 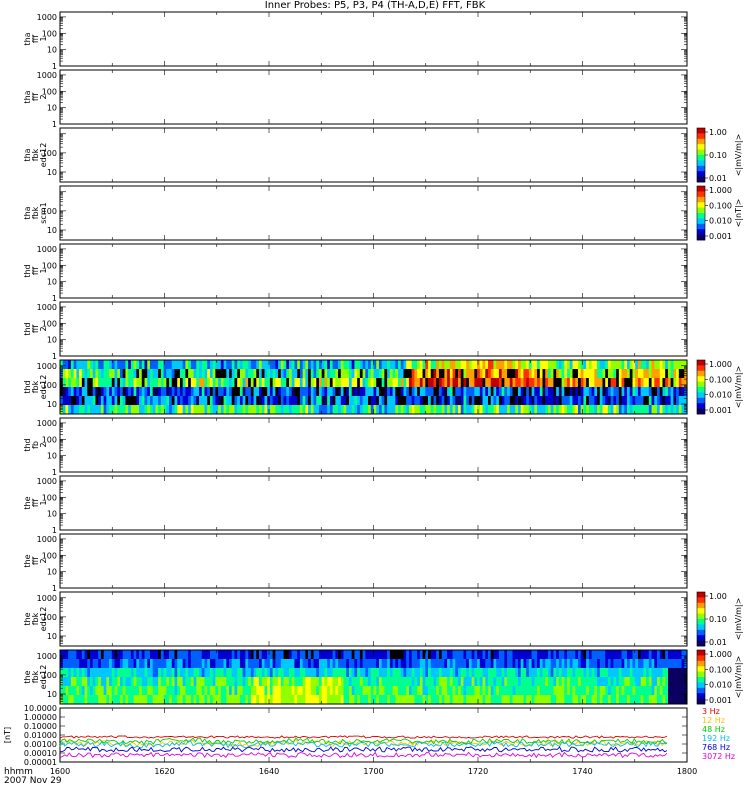 I want to click on y-tick-label: 0.01000, so click(x=40, y=735).